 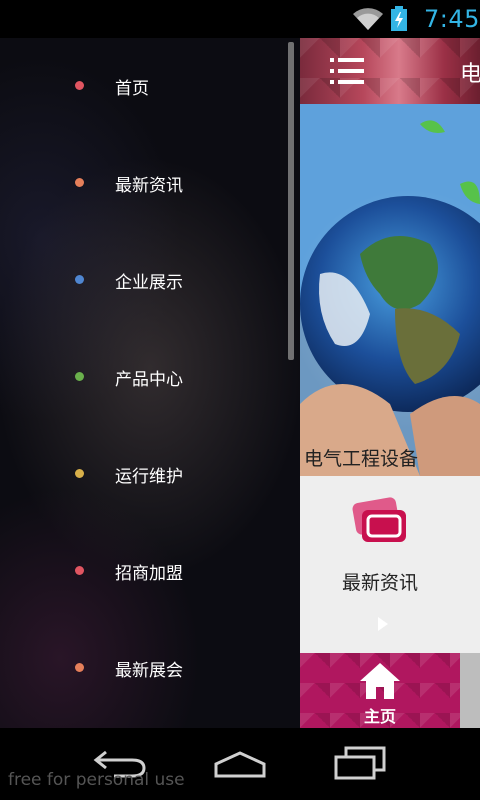 I want to click on tab-home: 主页, so click(x=380, y=690).